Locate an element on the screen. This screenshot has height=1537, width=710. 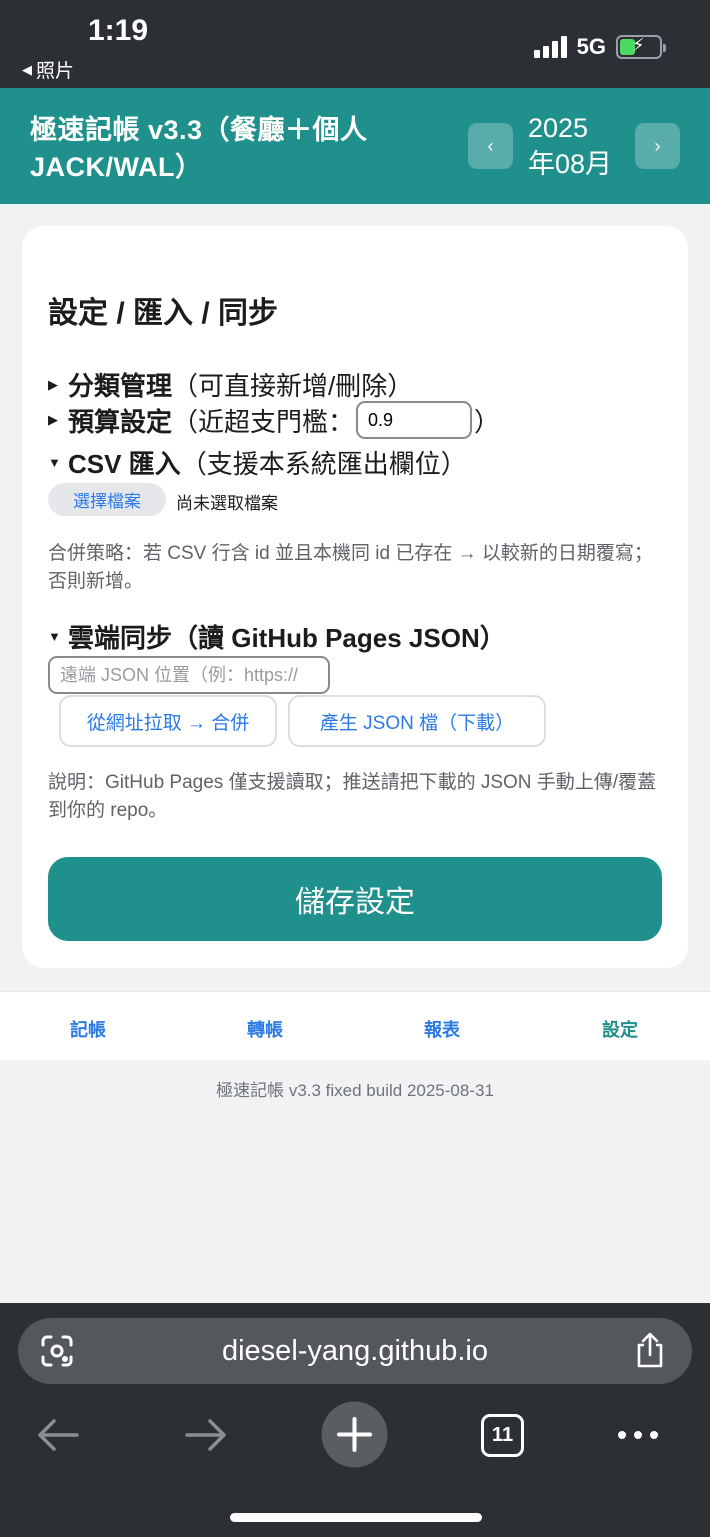
budget-hint-close: ） is located at coordinates (487, 421).